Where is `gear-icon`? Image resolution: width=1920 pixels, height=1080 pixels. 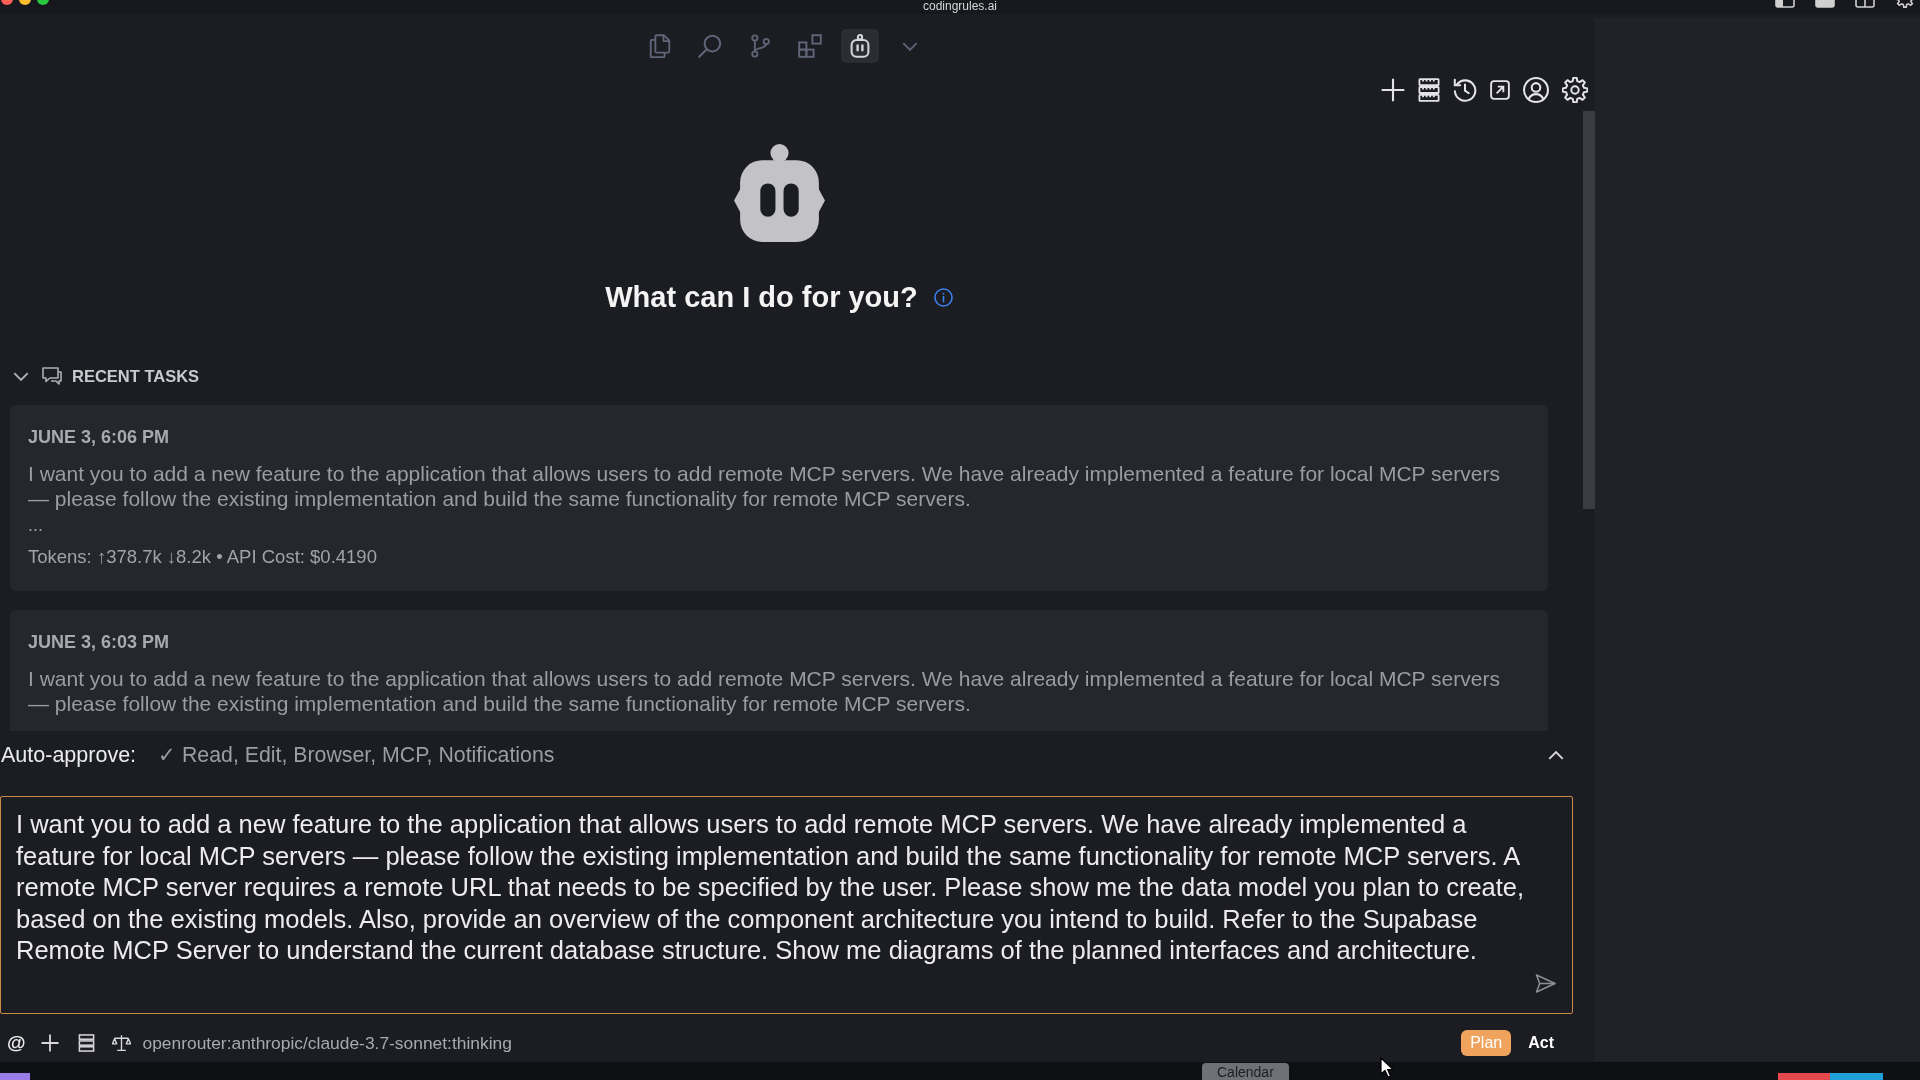
gear-icon is located at coordinates (1905, 4).